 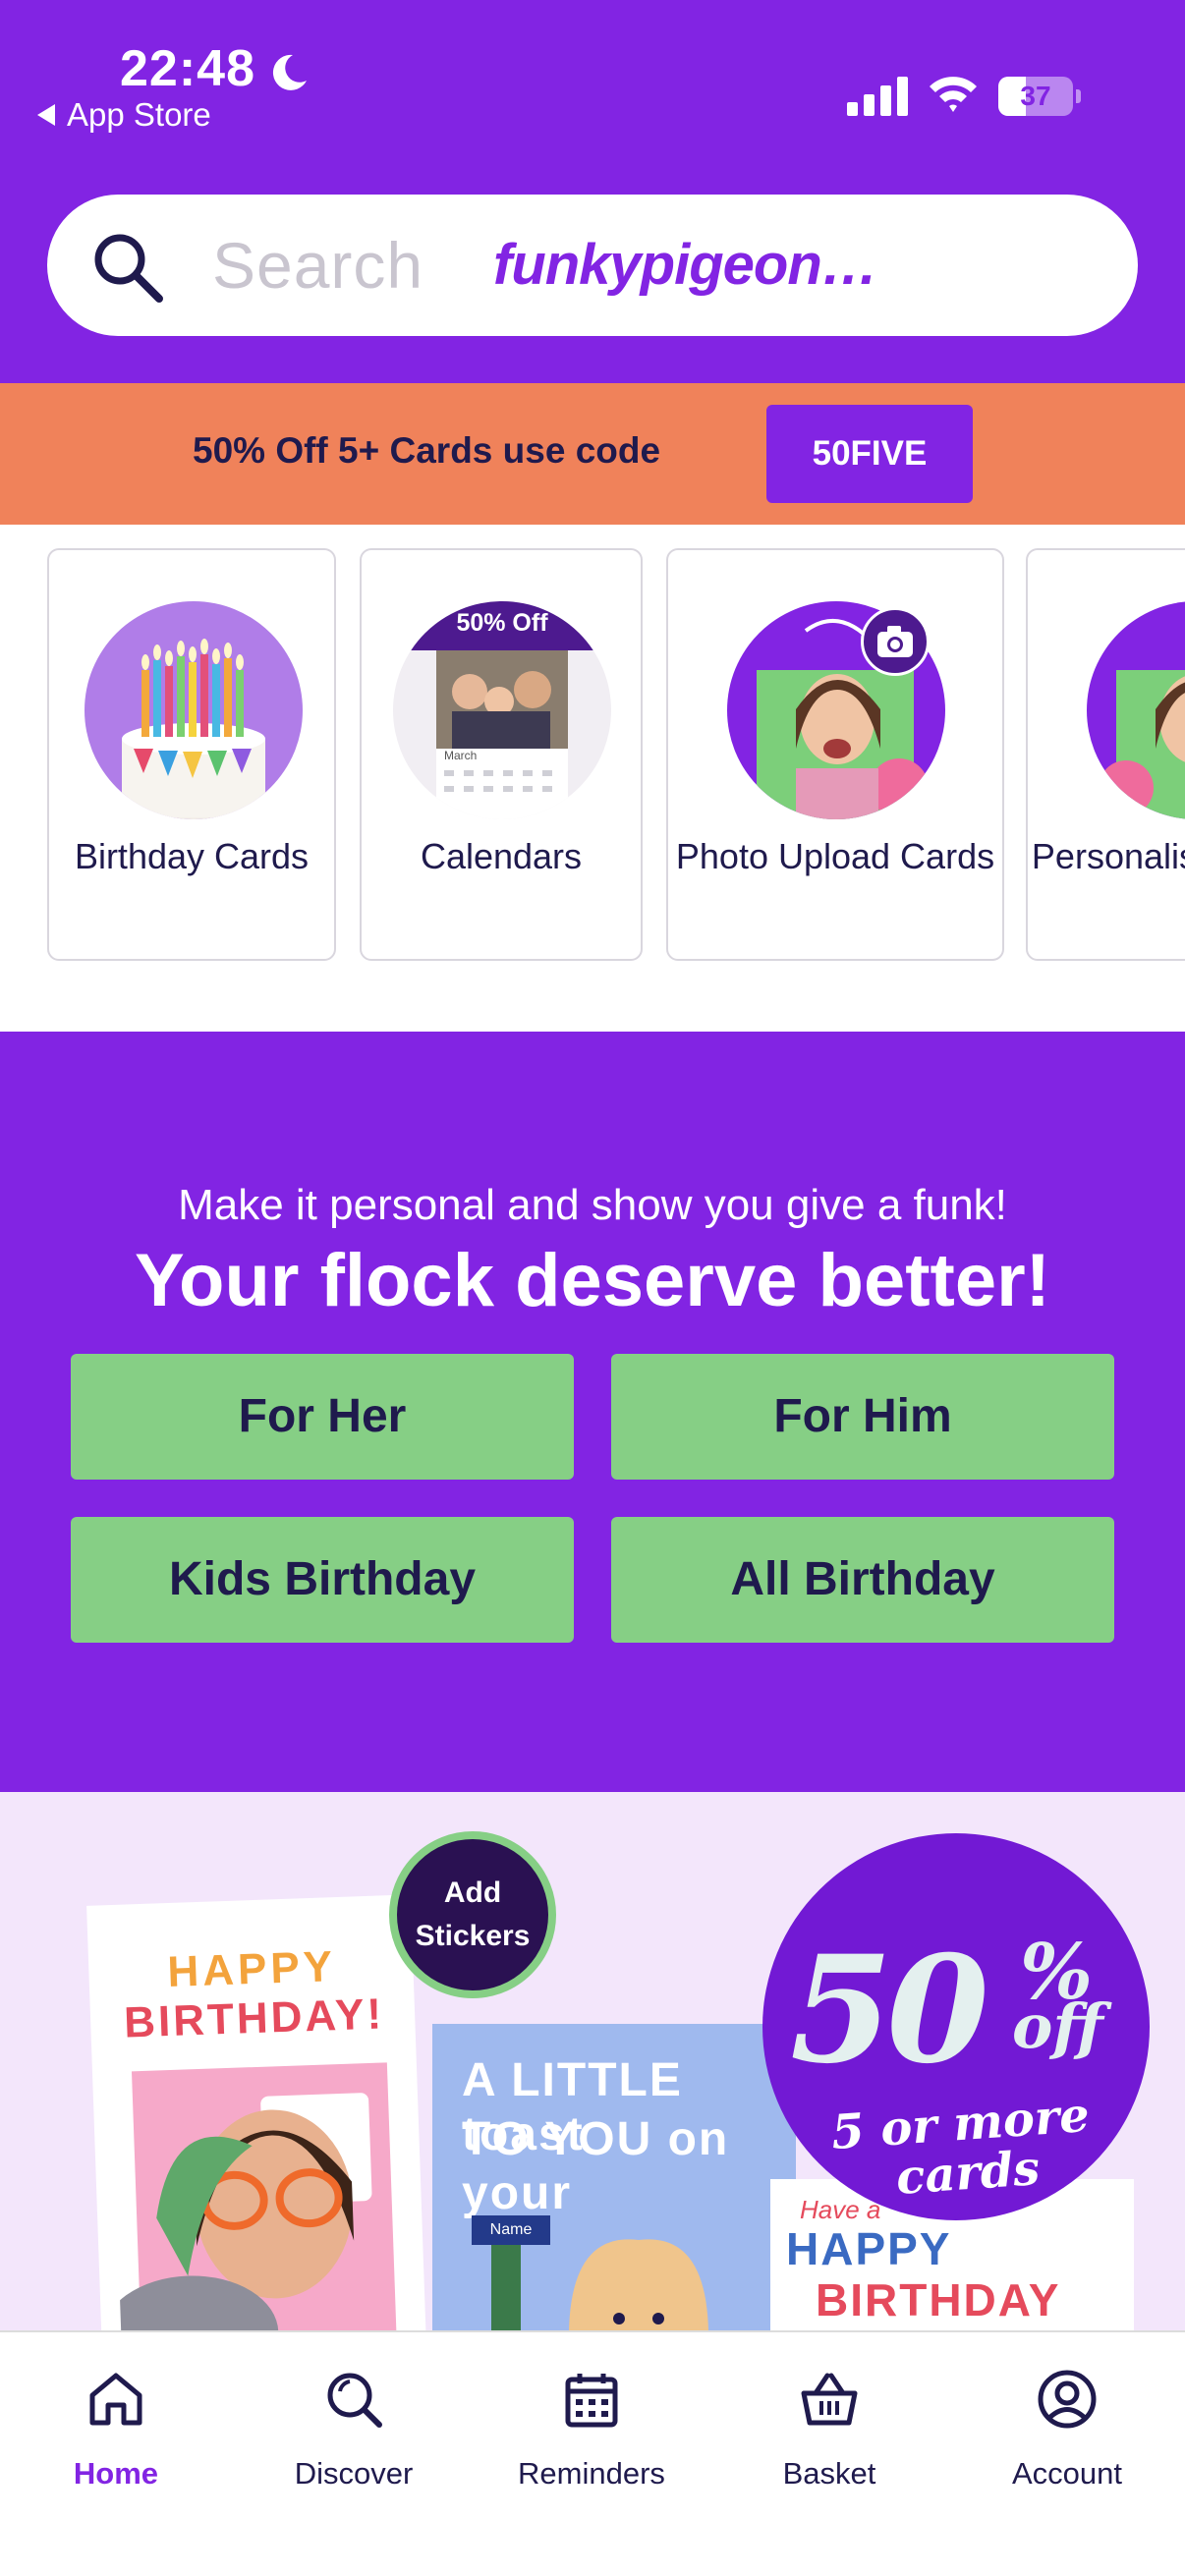 I want to click on status-time: 22:48, so click(x=187, y=68).